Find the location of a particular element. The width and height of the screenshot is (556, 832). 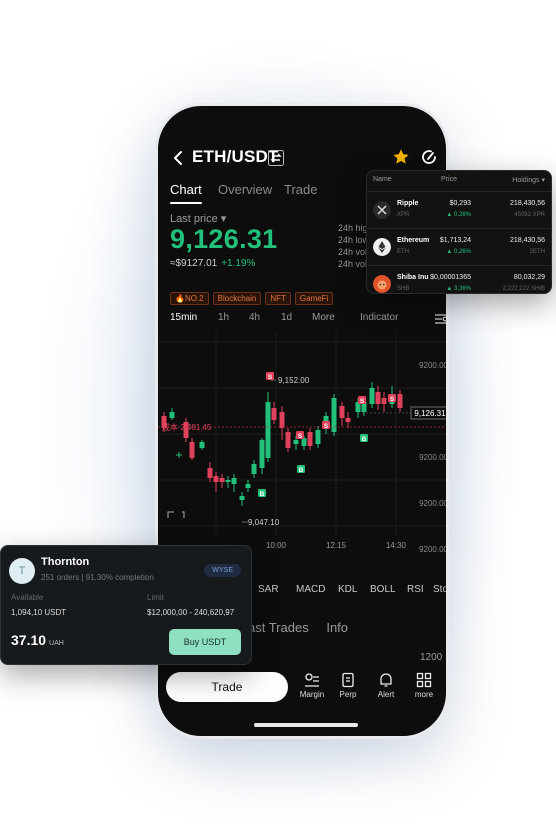

indicator-boll: BOLL is located at coordinates (383, 589).